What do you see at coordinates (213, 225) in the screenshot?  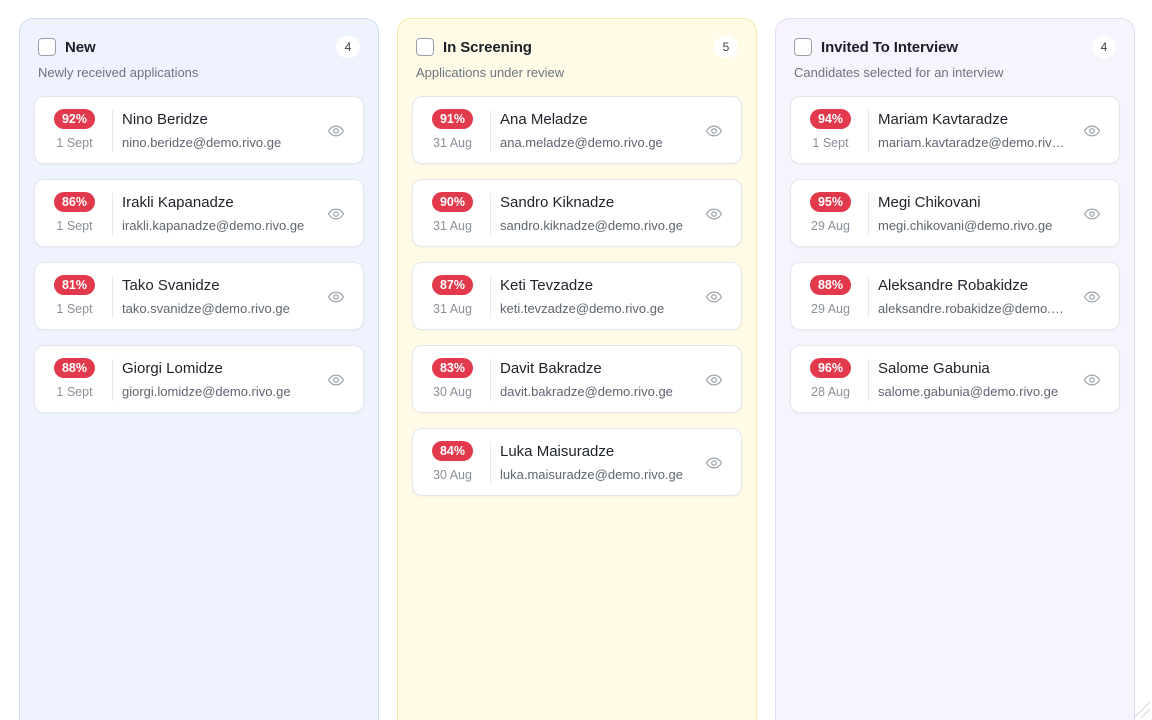 I see `candidate-email: irakli.kapanadze@demo.rivo.ge` at bounding box center [213, 225].